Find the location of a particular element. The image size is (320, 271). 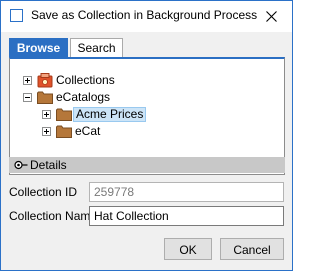

collection-name-field is located at coordinates (186, 216).